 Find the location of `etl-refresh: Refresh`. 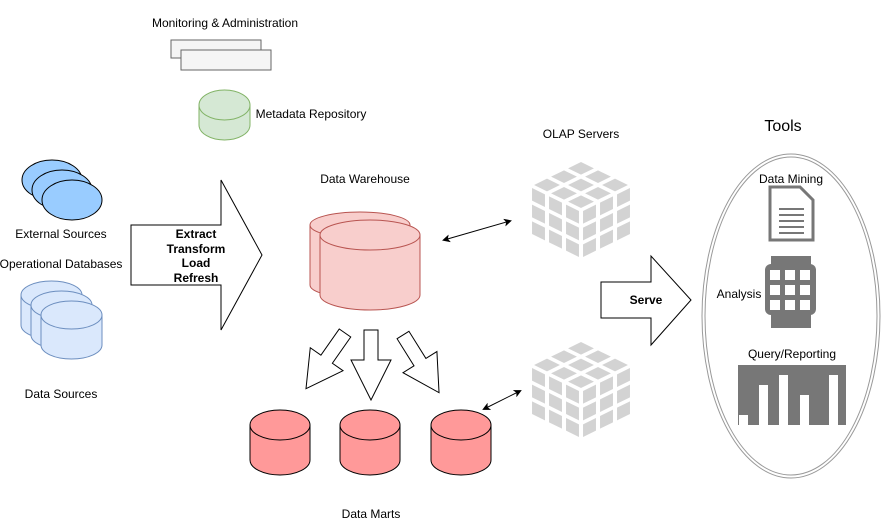

etl-refresh: Refresh is located at coordinates (196, 277).